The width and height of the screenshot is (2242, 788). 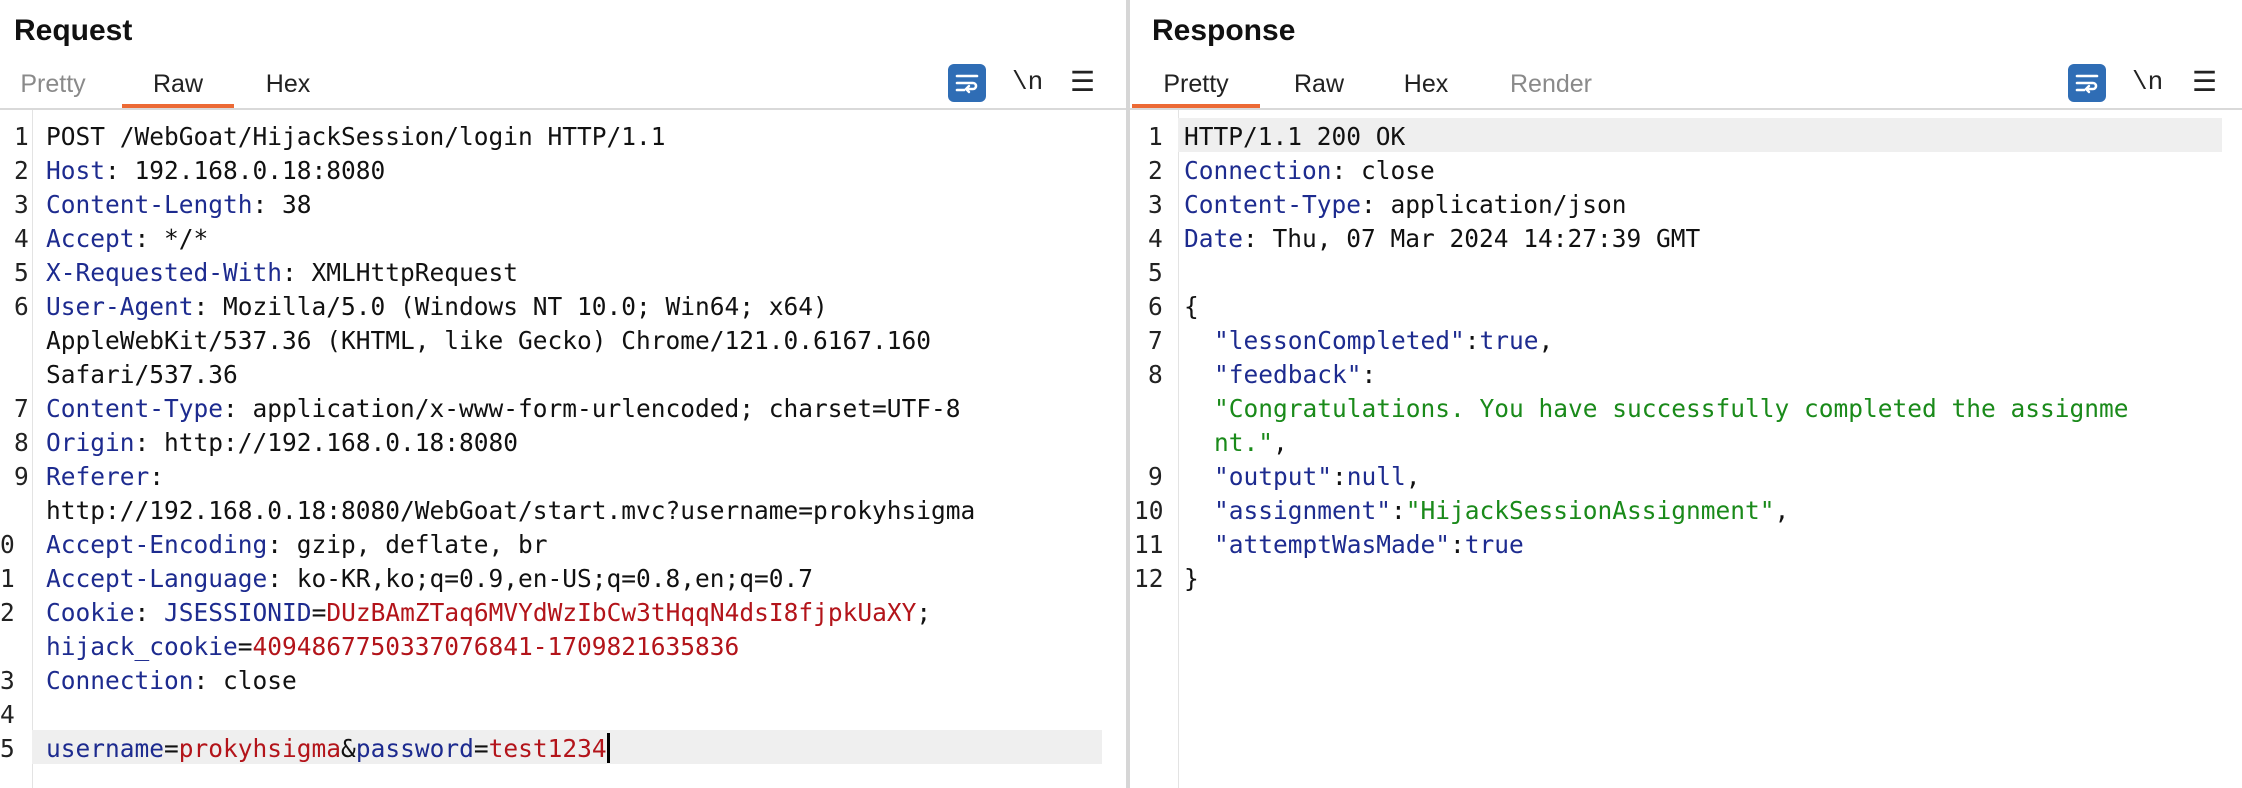 I want to click on code-line: 3 Content-Length: 38, so click(x=163, y=204).